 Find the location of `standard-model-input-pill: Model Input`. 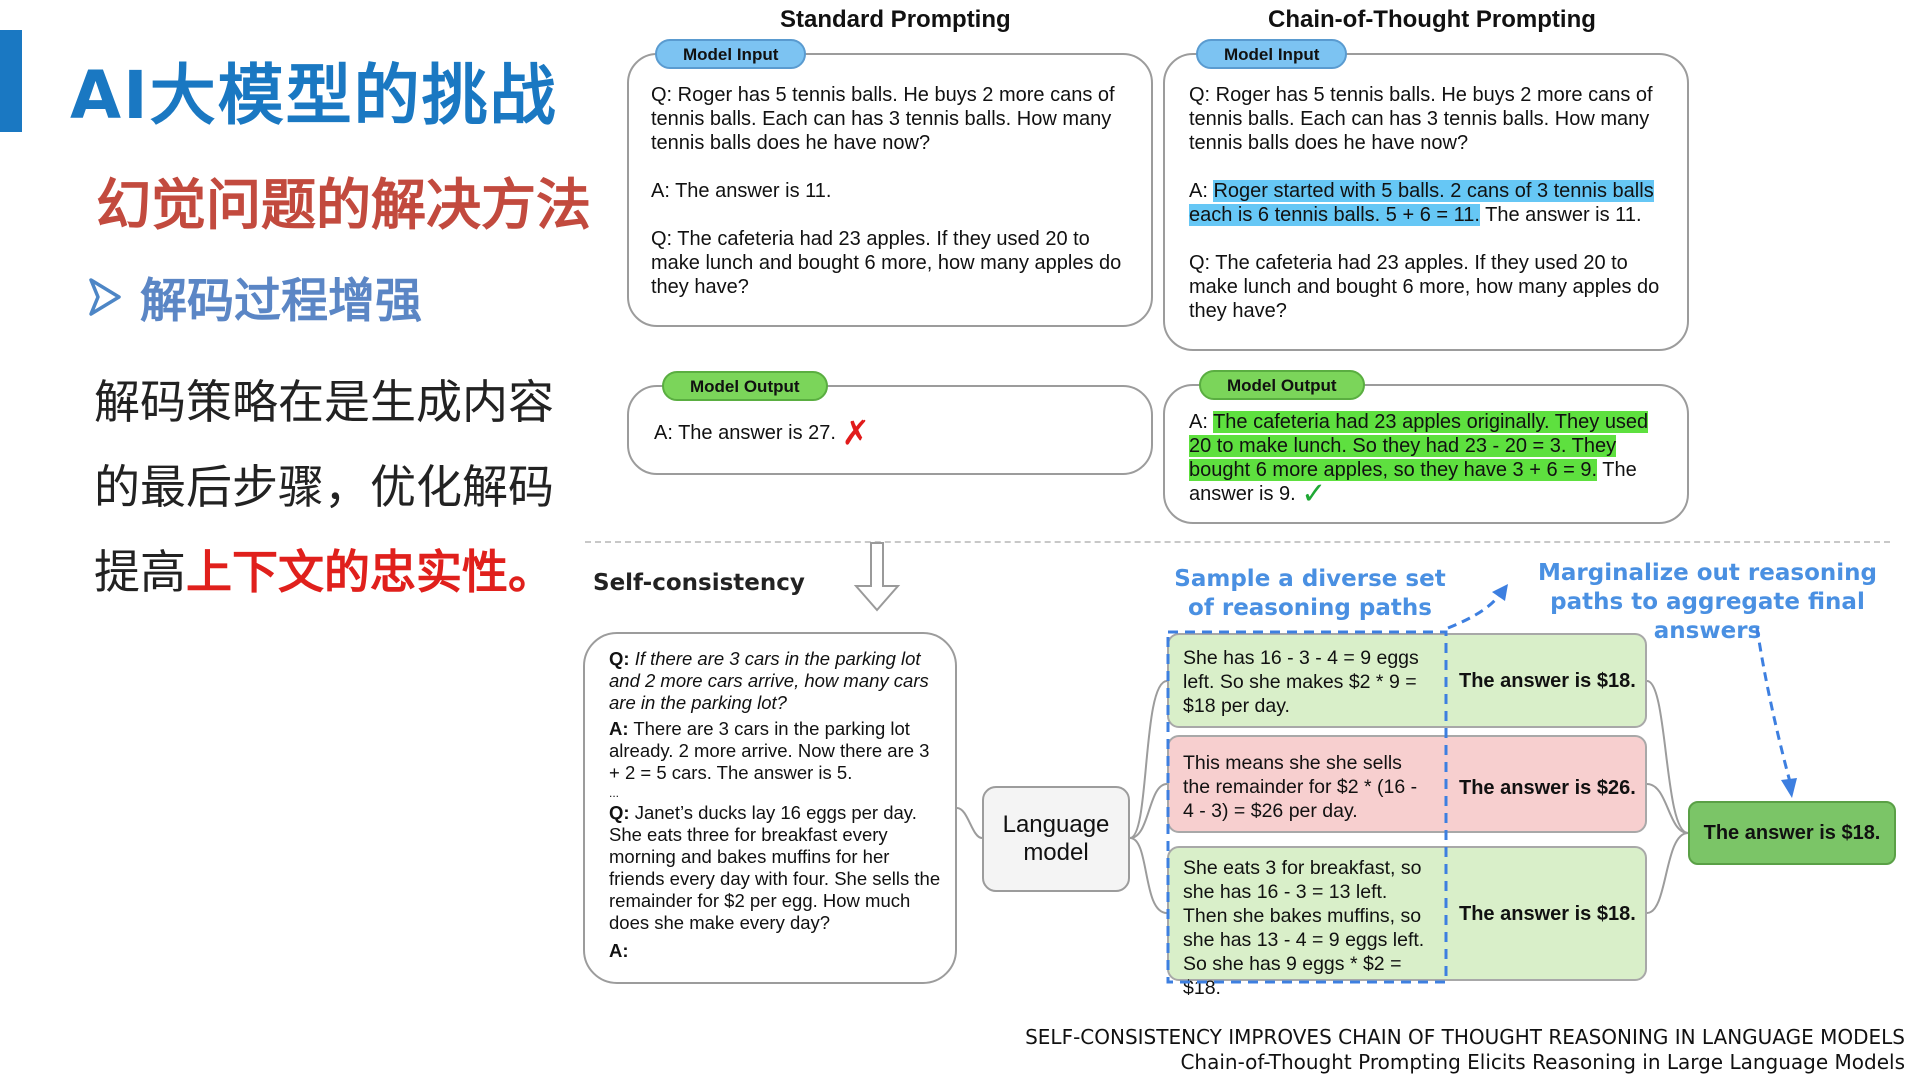

standard-model-input-pill: Model Input is located at coordinates (731, 54).